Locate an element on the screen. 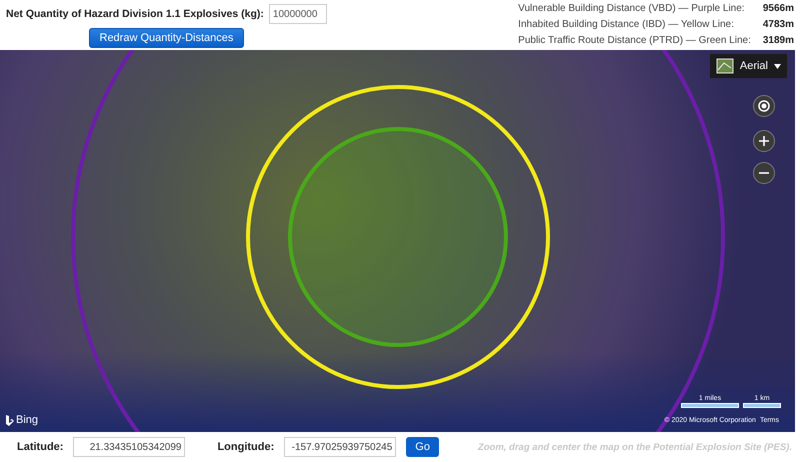 This screenshot has width=800, height=462. latitude-label: Latitude: is located at coordinates (40, 447).